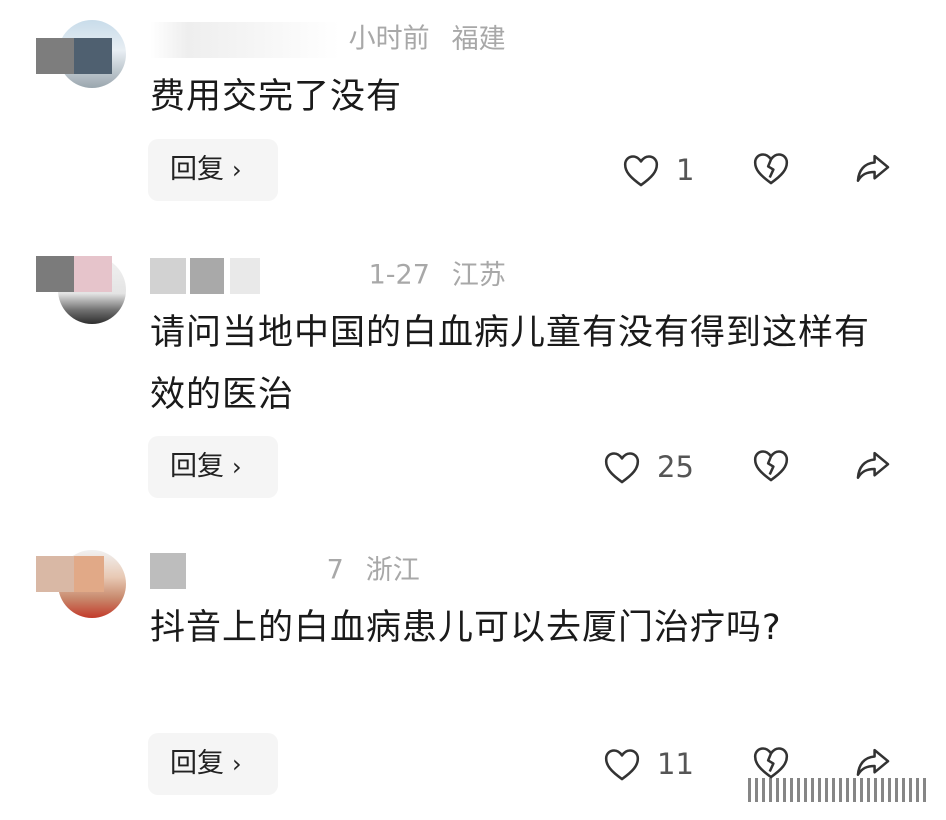 The width and height of the screenshot is (946, 820). What do you see at coordinates (478, 39) in the screenshot?
I see `comment-location: 福建` at bounding box center [478, 39].